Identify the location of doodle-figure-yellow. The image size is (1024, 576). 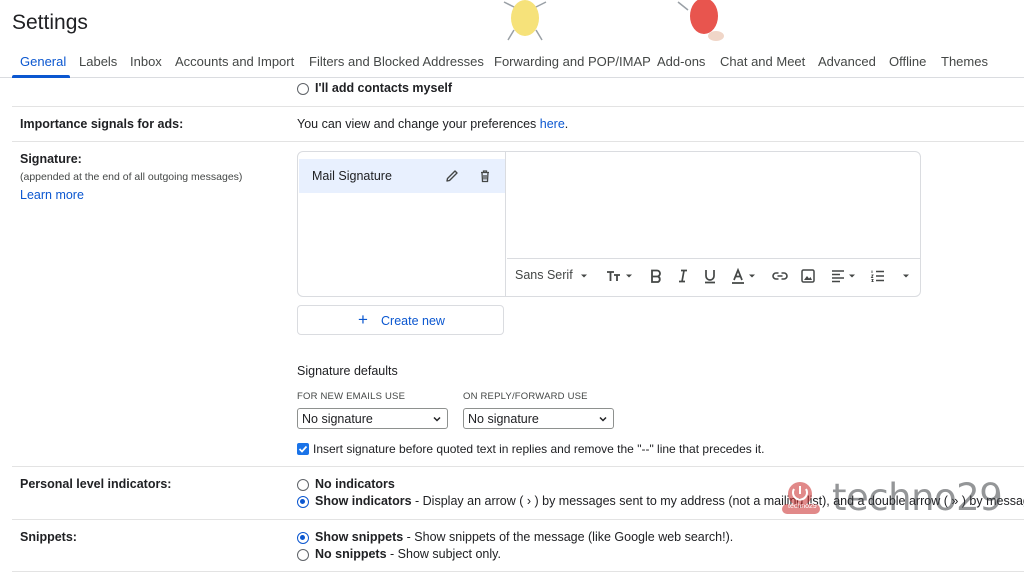
(525, 20).